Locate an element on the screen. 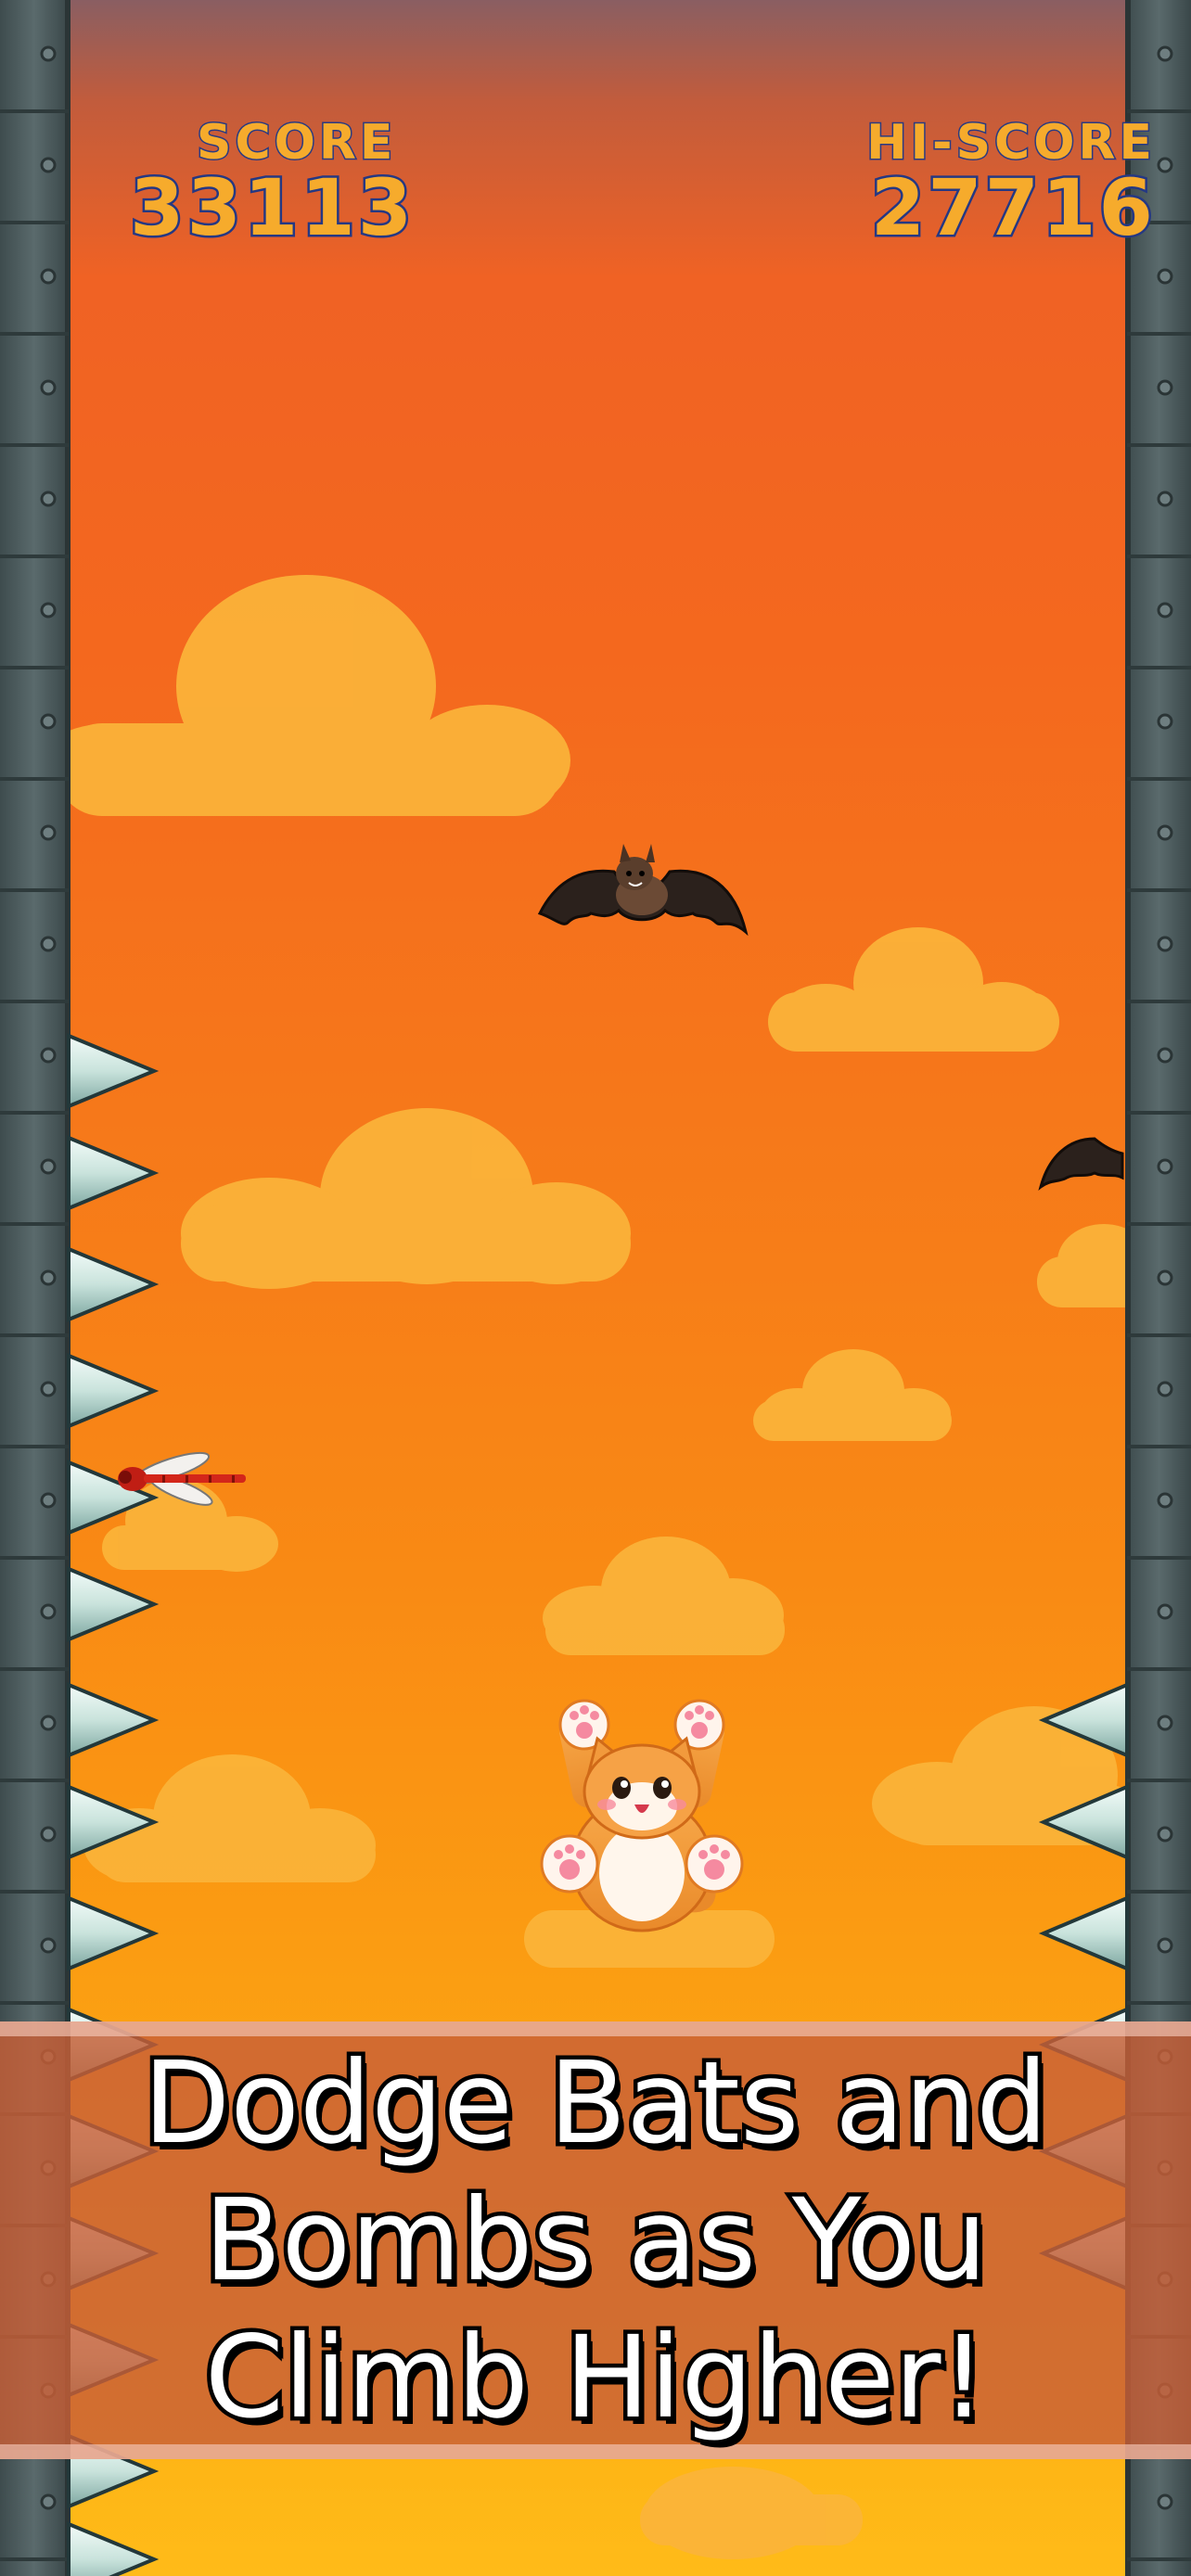 The height and width of the screenshot is (2576, 1191). hiscore-label: HI-SCORE is located at coordinates (1010, 143).